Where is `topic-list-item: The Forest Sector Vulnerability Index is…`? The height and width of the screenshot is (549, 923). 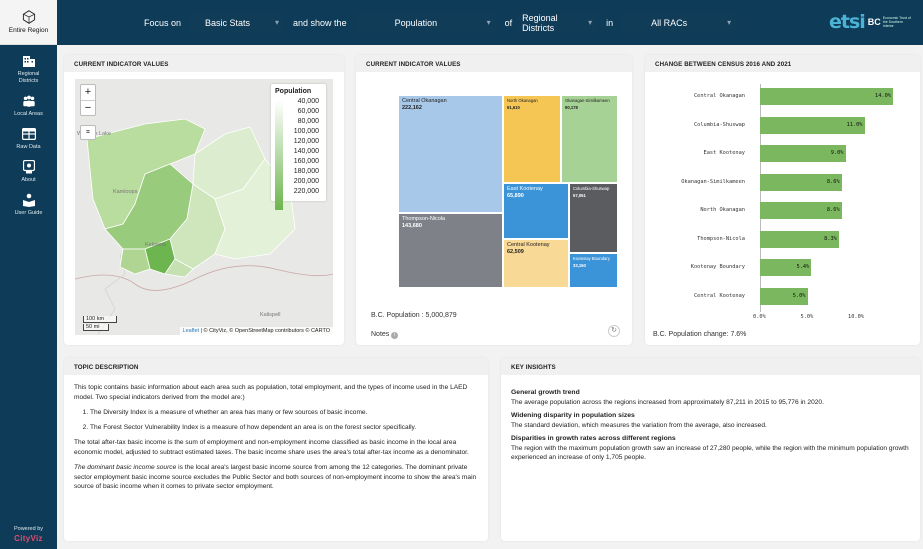 topic-list-item: The Forest Sector Vulnerability Index is… is located at coordinates (284, 428).